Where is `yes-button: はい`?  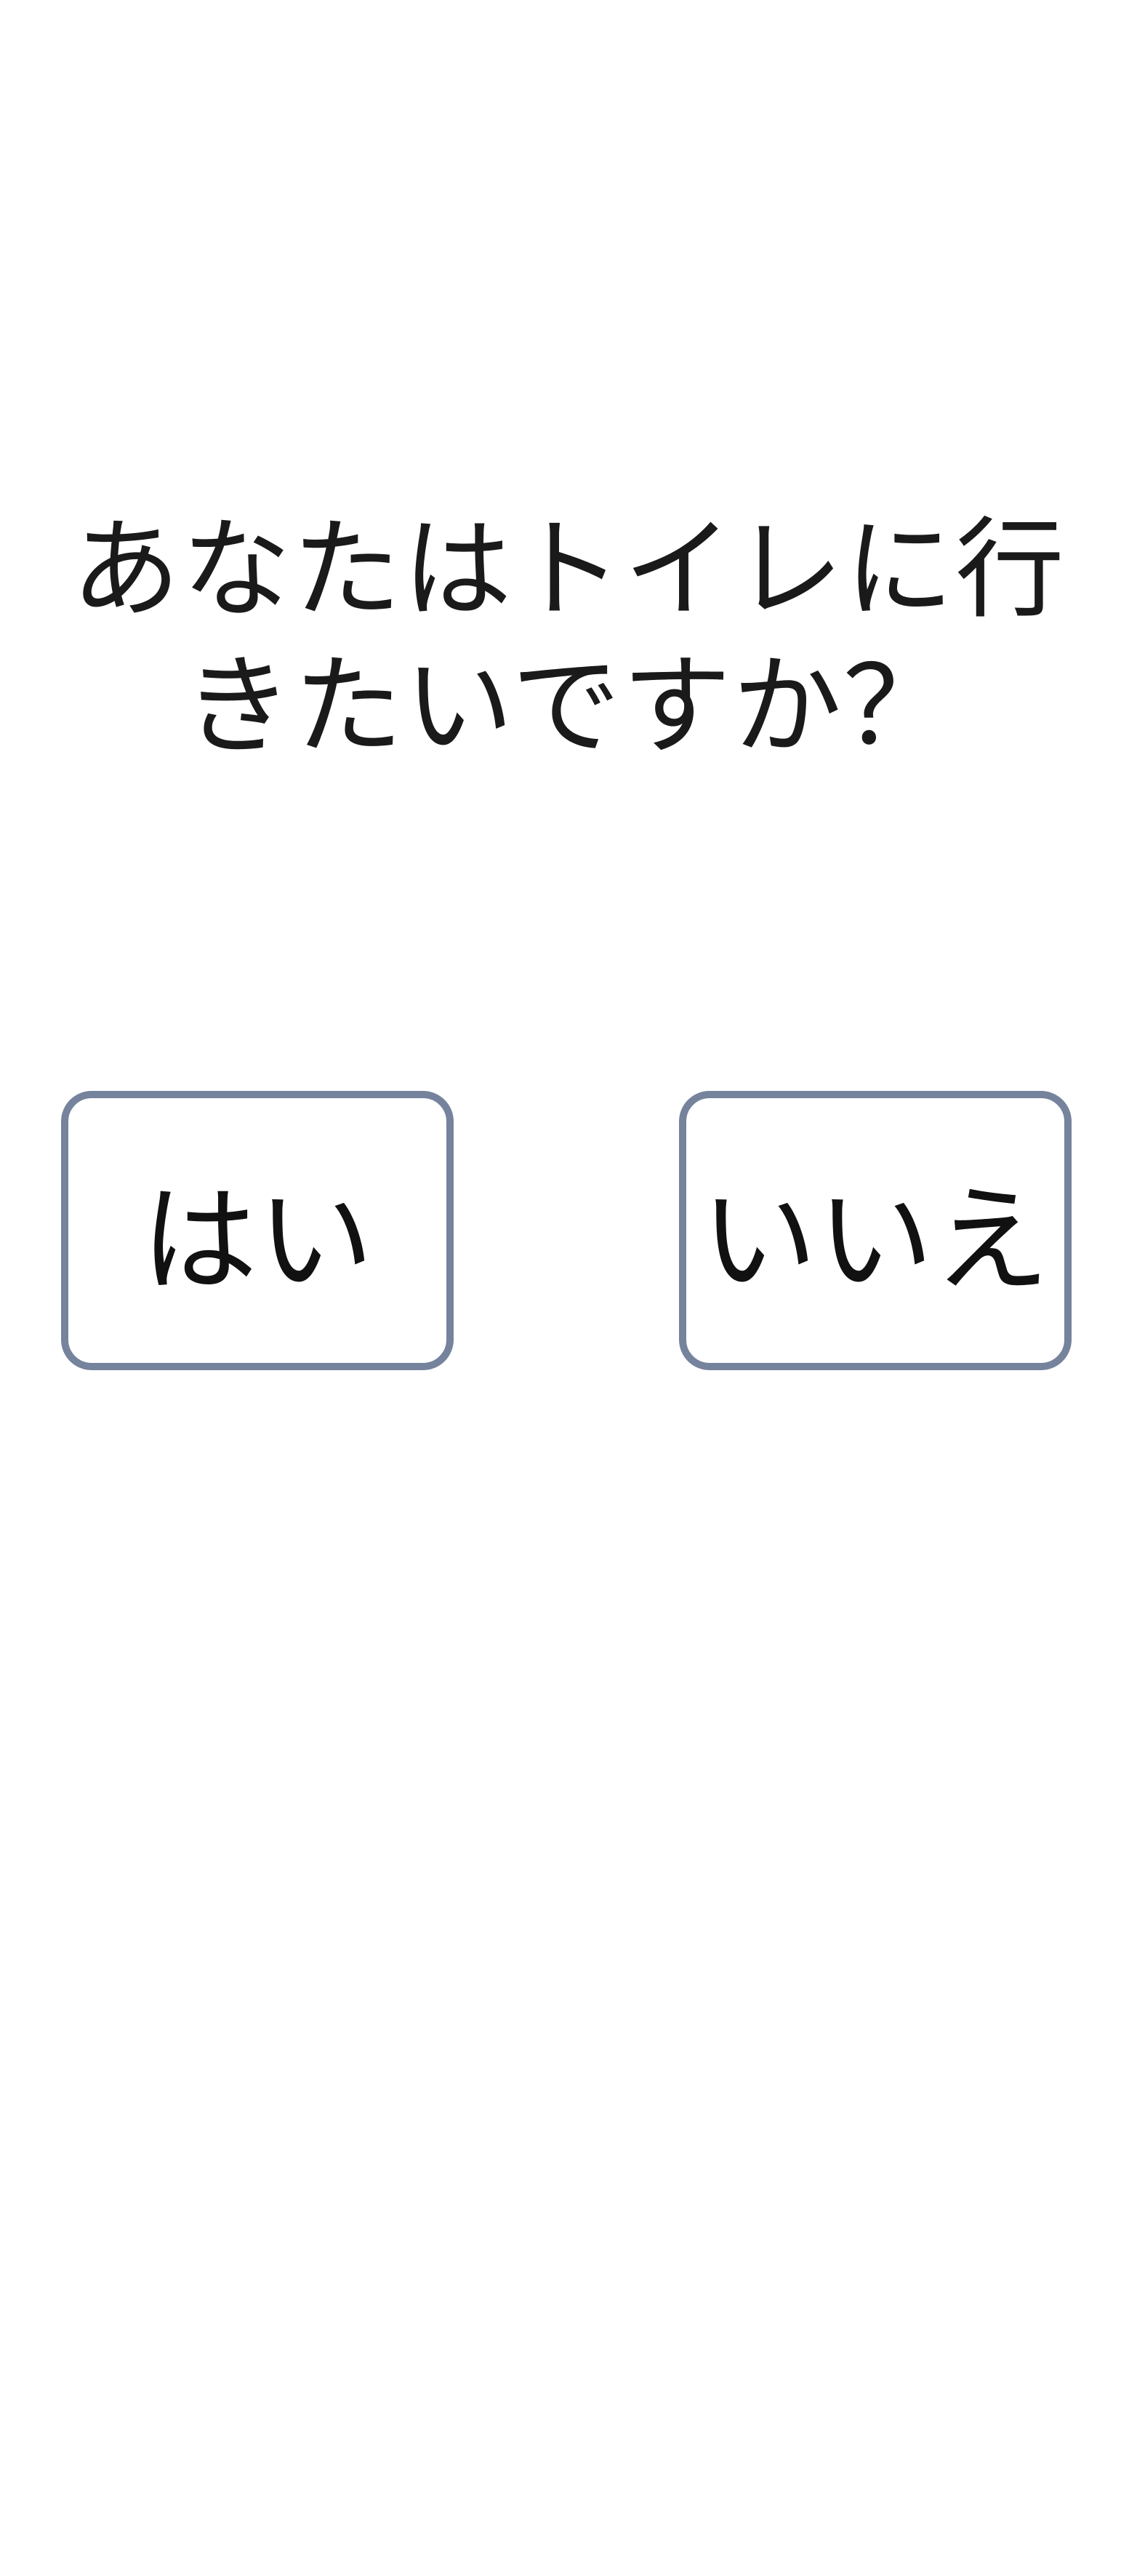
yes-button: はい is located at coordinates (258, 1230).